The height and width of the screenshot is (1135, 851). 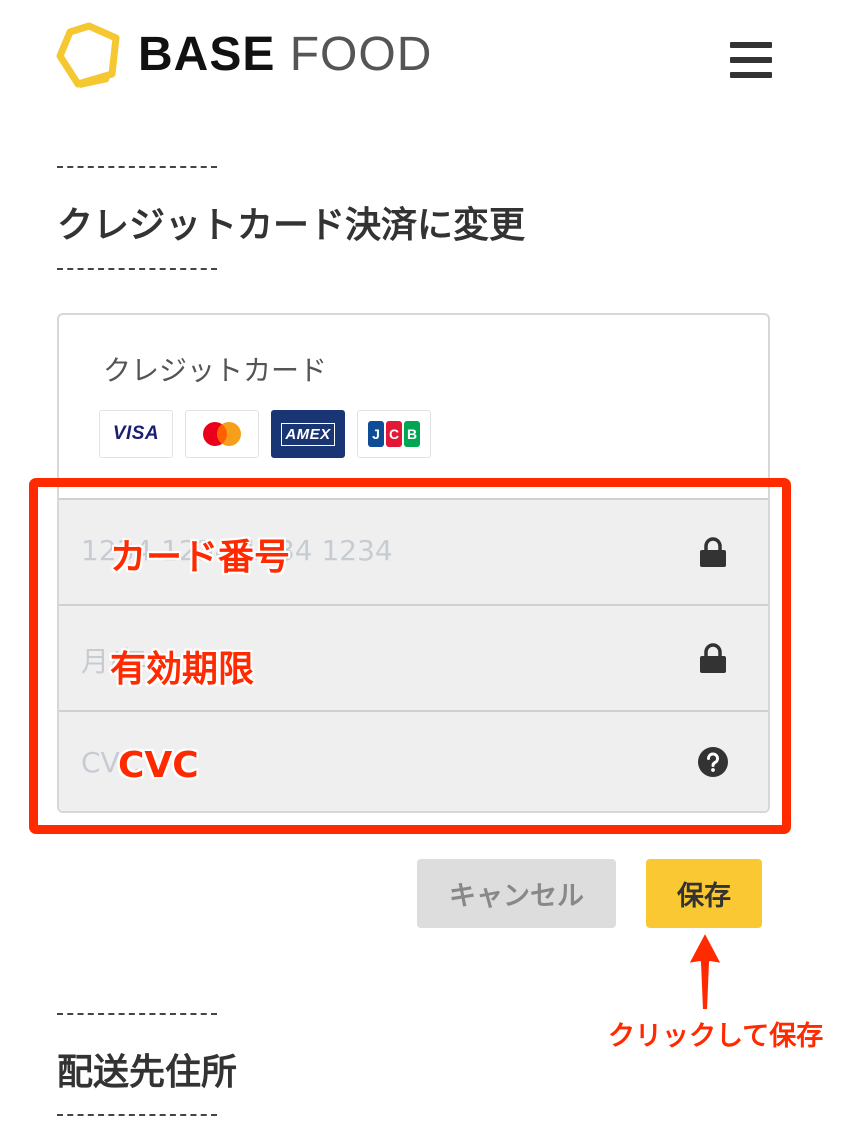 I want to click on annotation-expiry: 有効期限, so click(x=182, y=669).